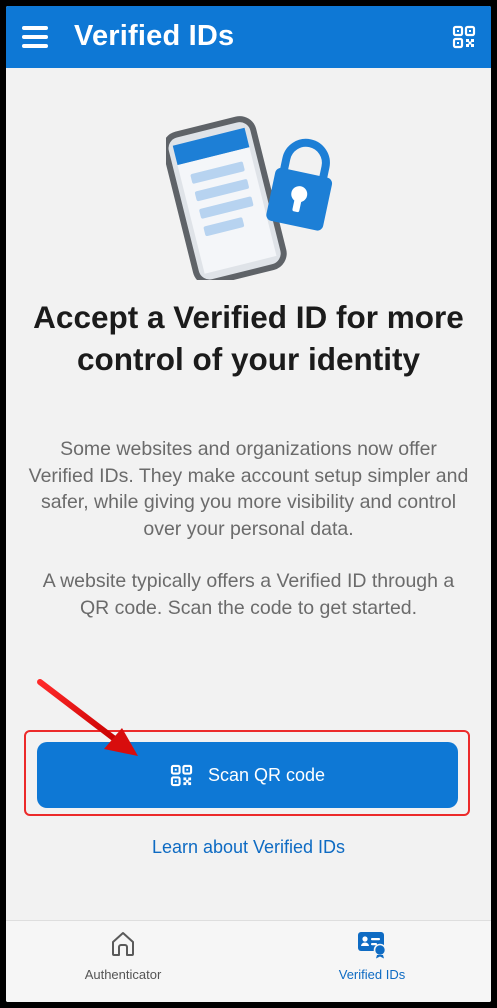 The width and height of the screenshot is (497, 1008). I want to click on nav-item-authenticator: Authenticator, so click(123, 961).